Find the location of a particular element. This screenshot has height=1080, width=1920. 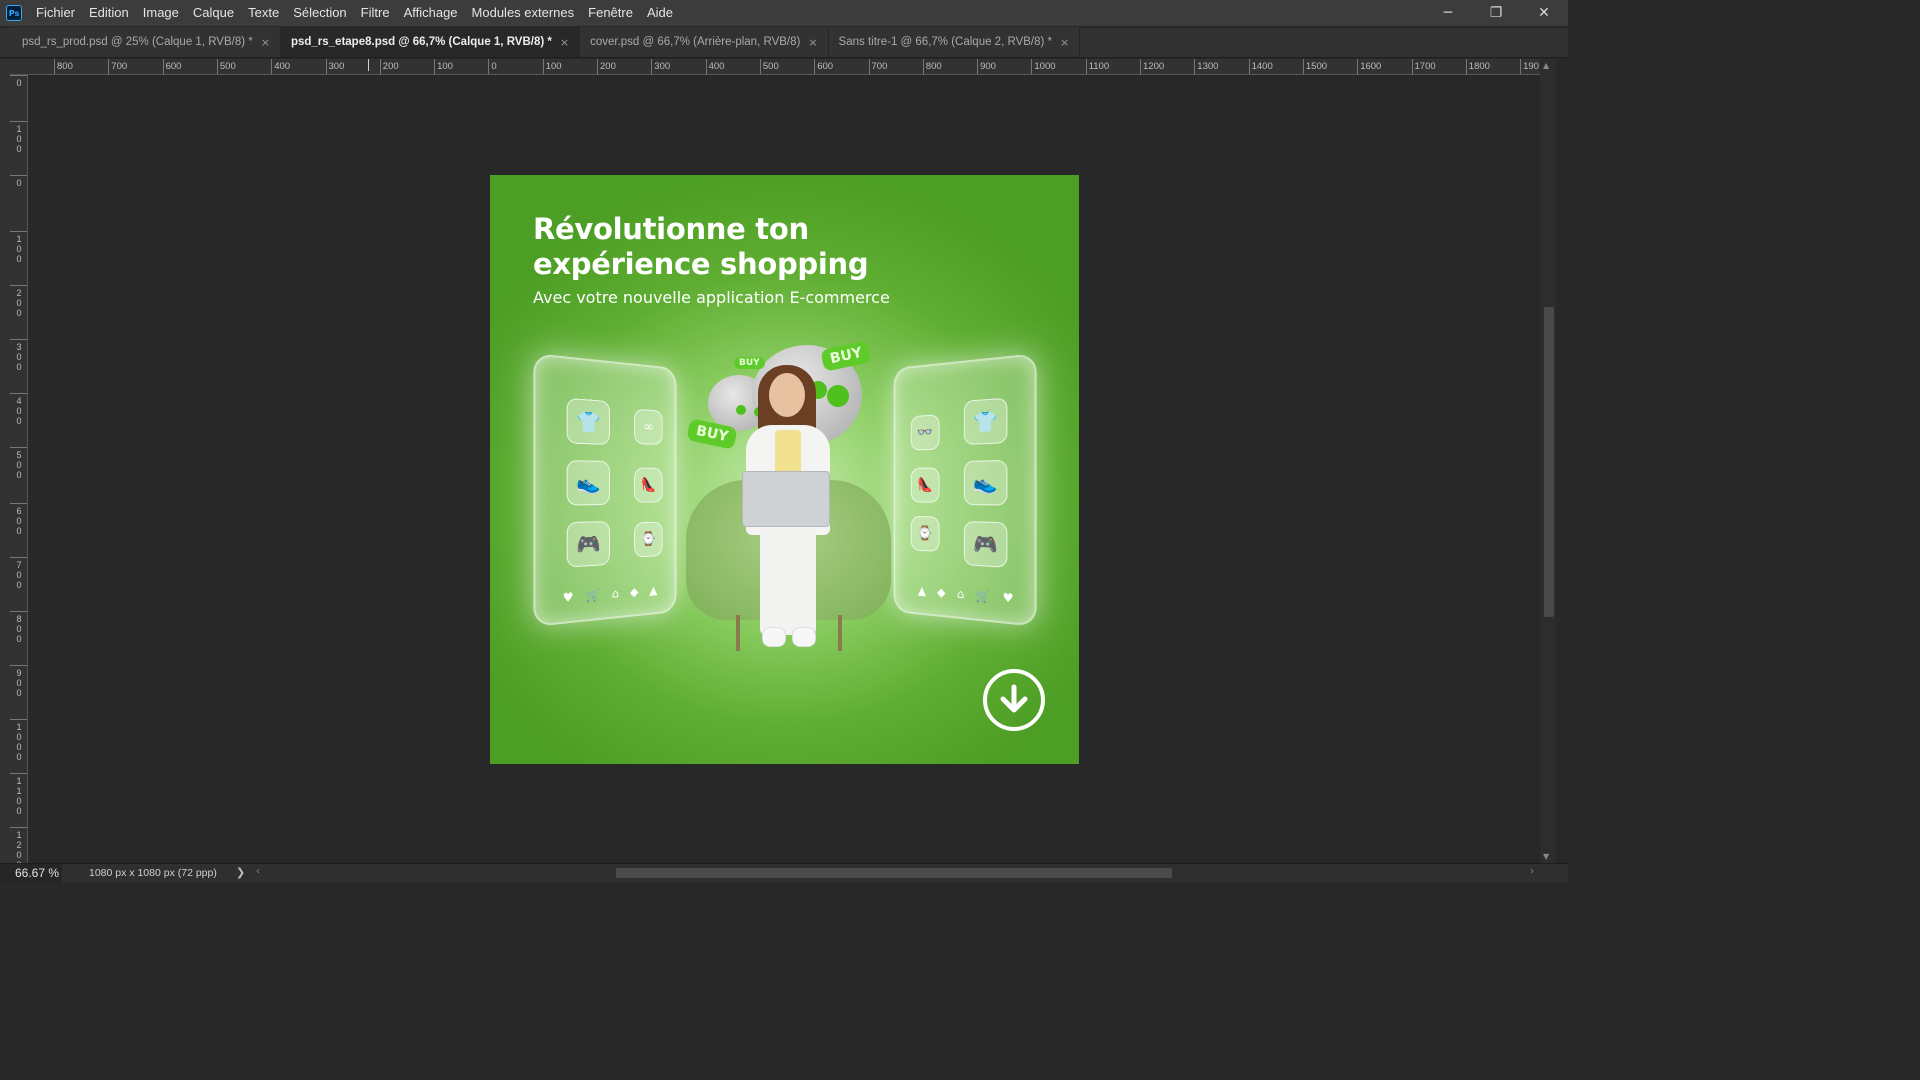

ruler-tick-label: 1400 is located at coordinates (1261, 67).